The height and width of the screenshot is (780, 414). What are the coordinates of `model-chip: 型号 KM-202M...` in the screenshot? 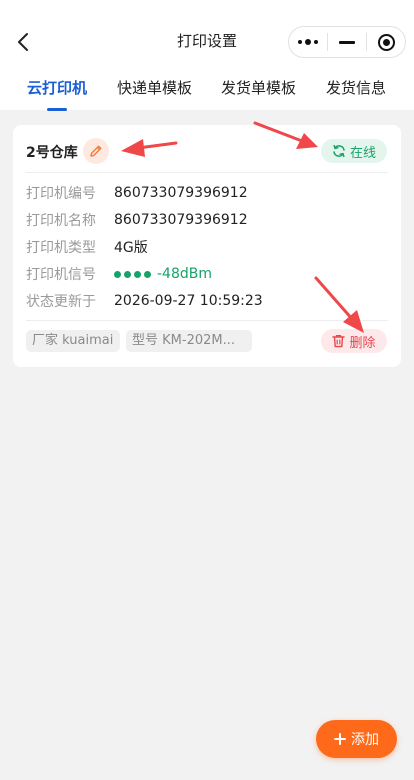 It's located at (189, 341).